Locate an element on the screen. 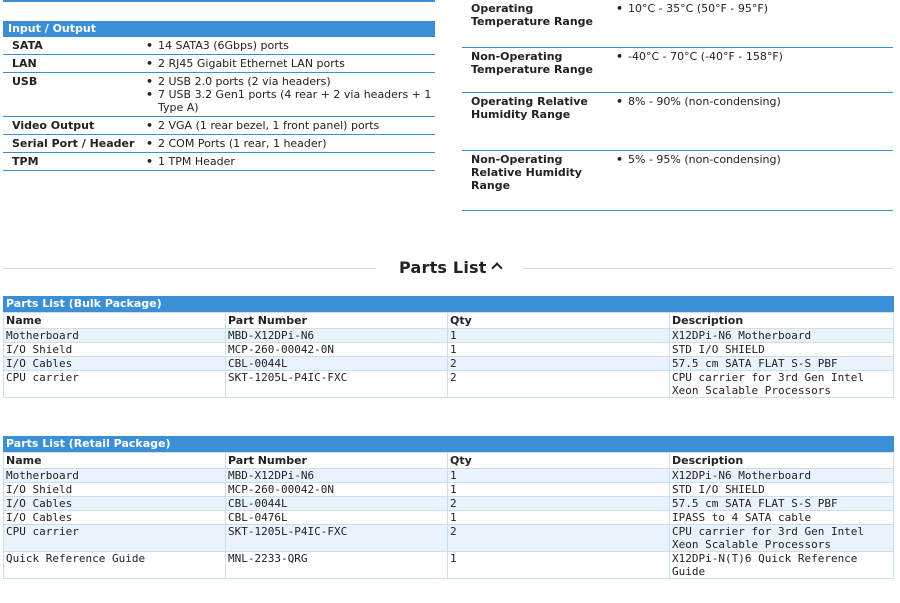  spec-label: Video Output is located at coordinates (53, 125).